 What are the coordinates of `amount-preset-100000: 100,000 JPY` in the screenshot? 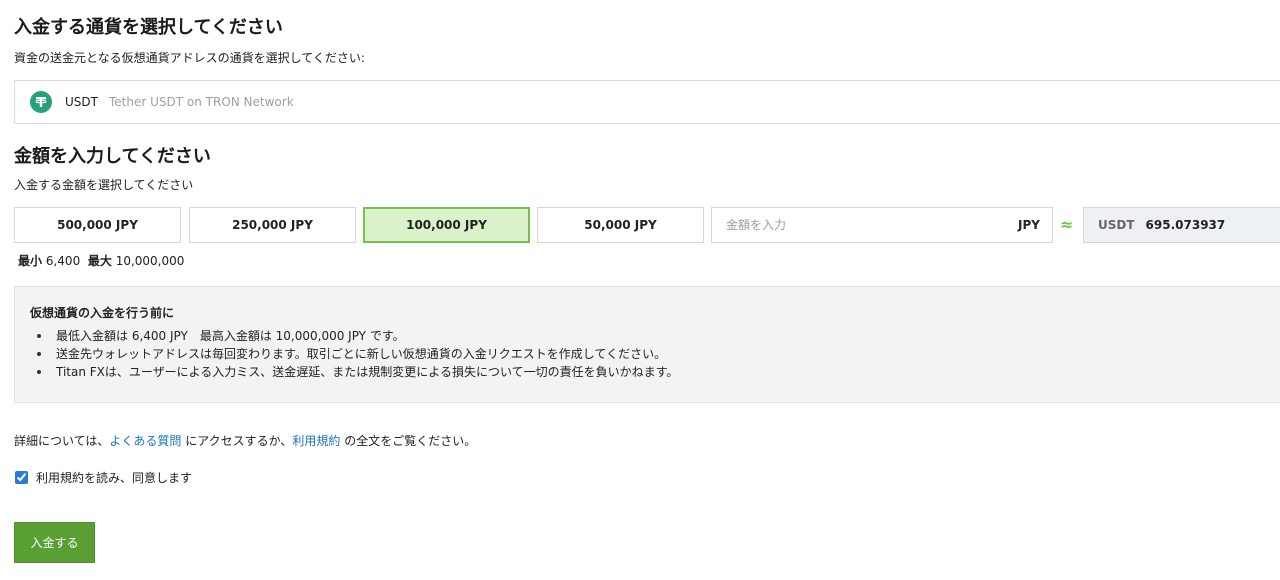 It's located at (446, 225).